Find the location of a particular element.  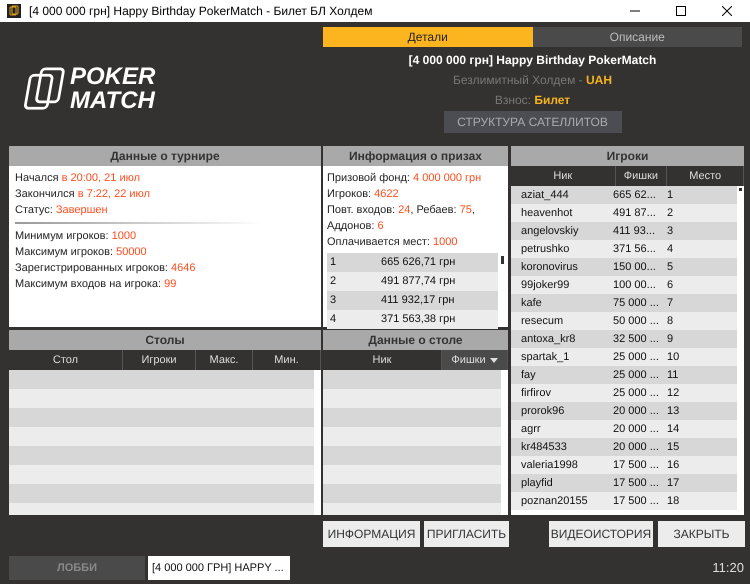

table-cell-text: 8 is located at coordinates (670, 321).